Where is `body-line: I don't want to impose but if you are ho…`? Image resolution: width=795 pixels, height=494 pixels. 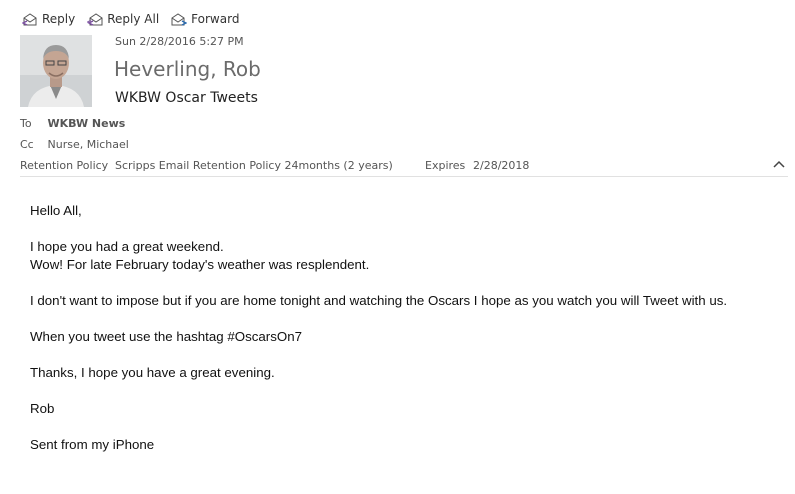
body-line: I don't want to impose but if you are ho… is located at coordinates (379, 300).